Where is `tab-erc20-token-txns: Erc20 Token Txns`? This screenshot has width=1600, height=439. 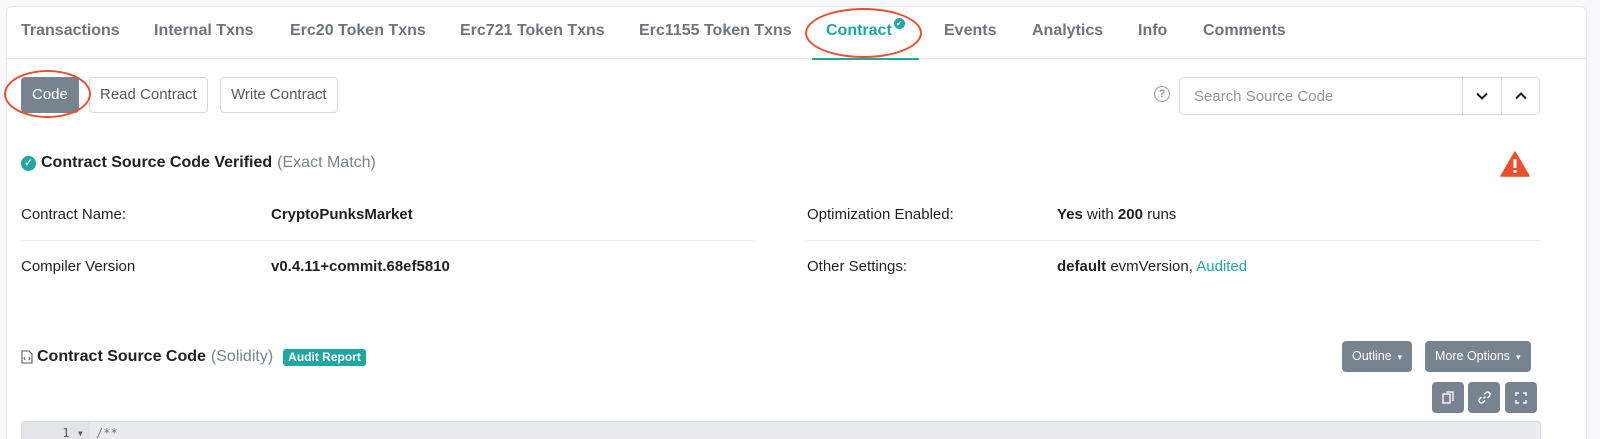
tab-erc20-token-txns: Erc20 Token Txns is located at coordinates (358, 33).